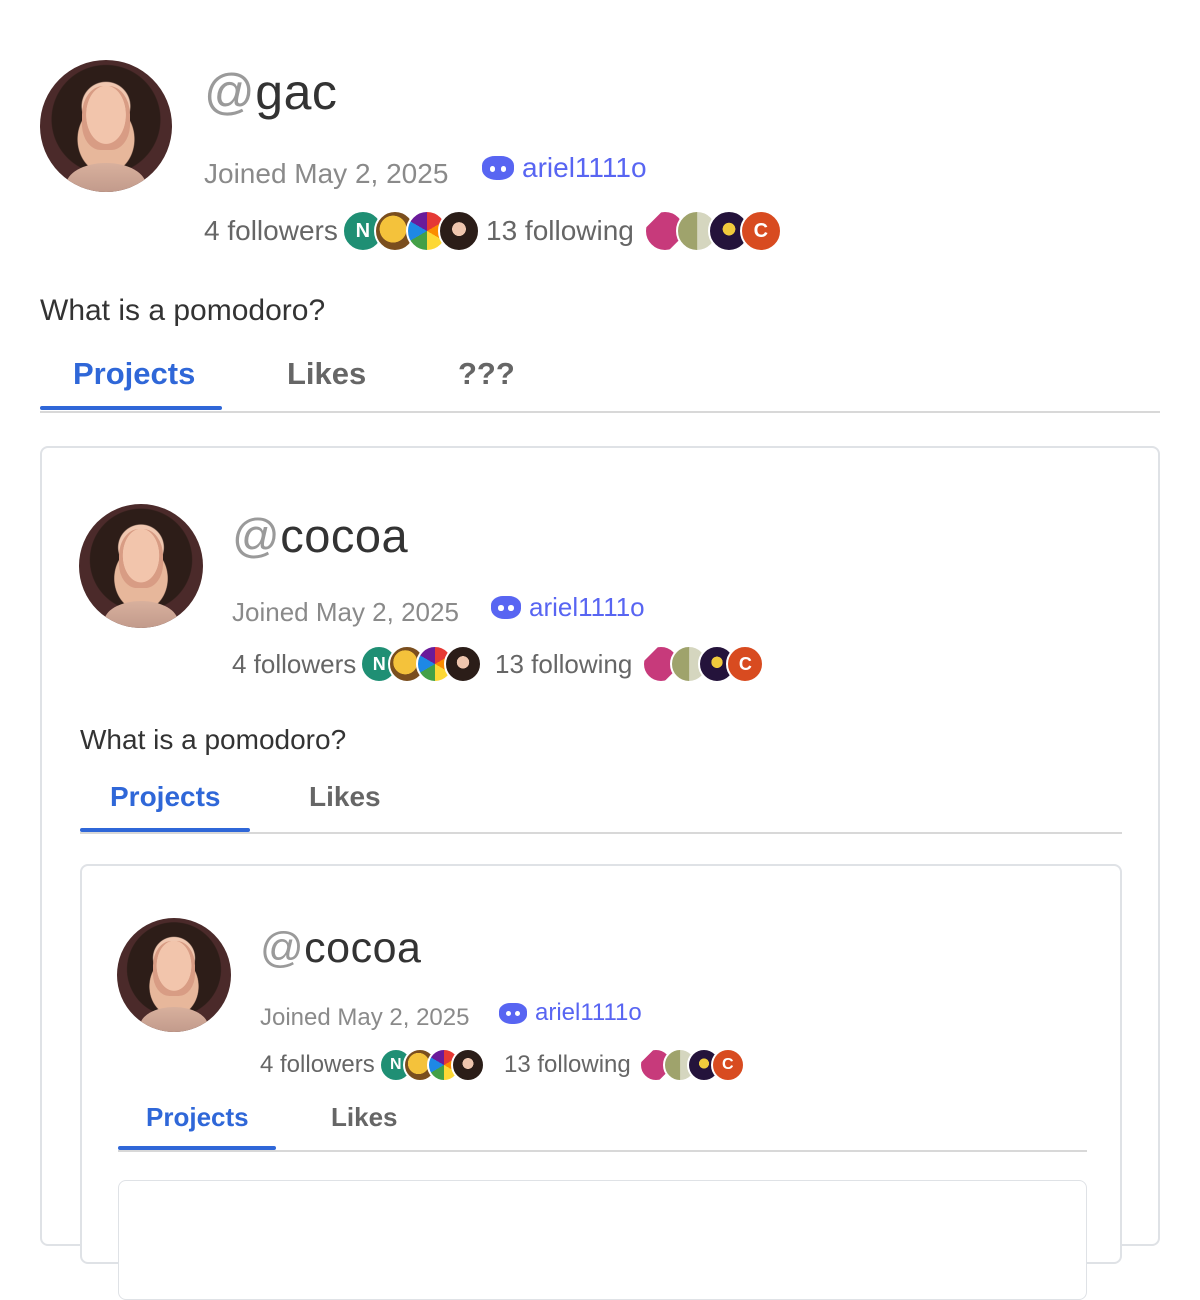  Describe the element at coordinates (486, 374) in the screenshot. I see `tab-unknown: ???` at that location.